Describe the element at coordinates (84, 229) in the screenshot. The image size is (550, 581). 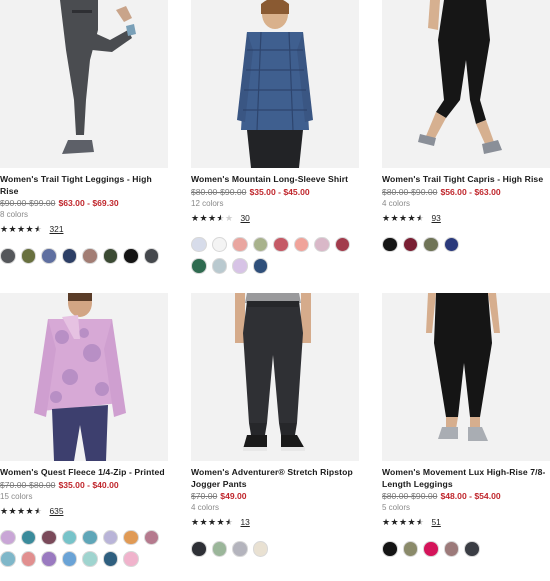
I see `product-rating: ★ ★ ★ ★ ★ 321` at that location.